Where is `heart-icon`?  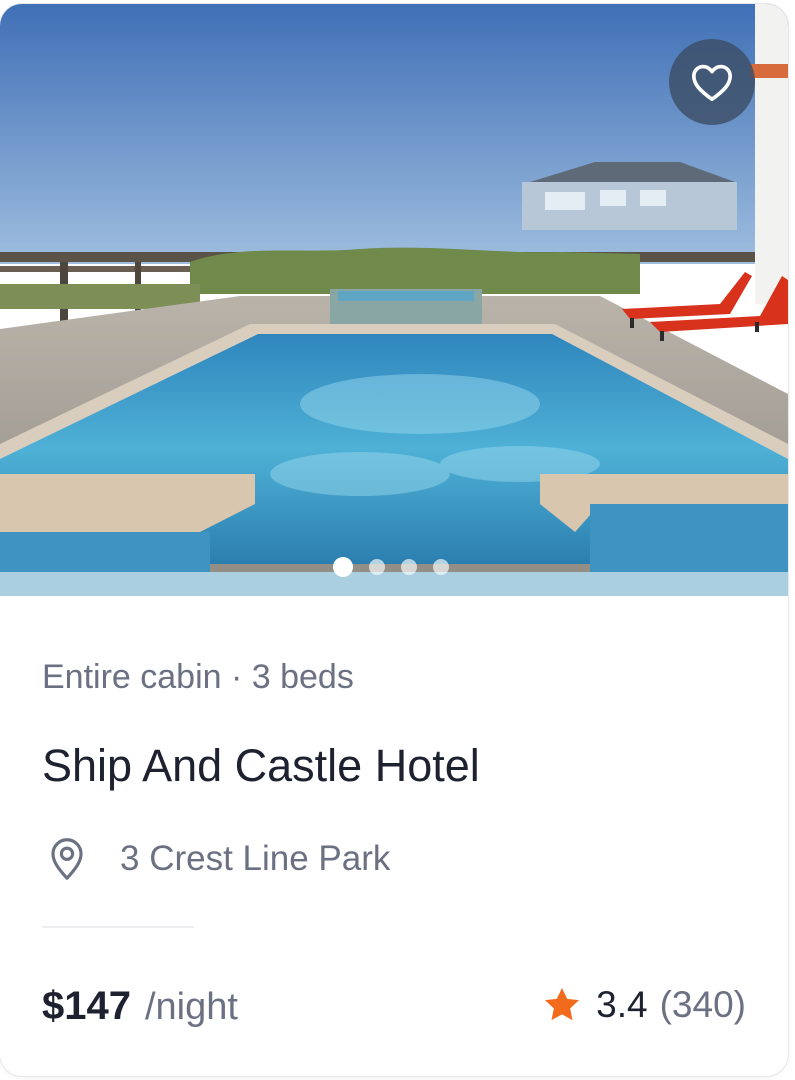 heart-icon is located at coordinates (711, 83).